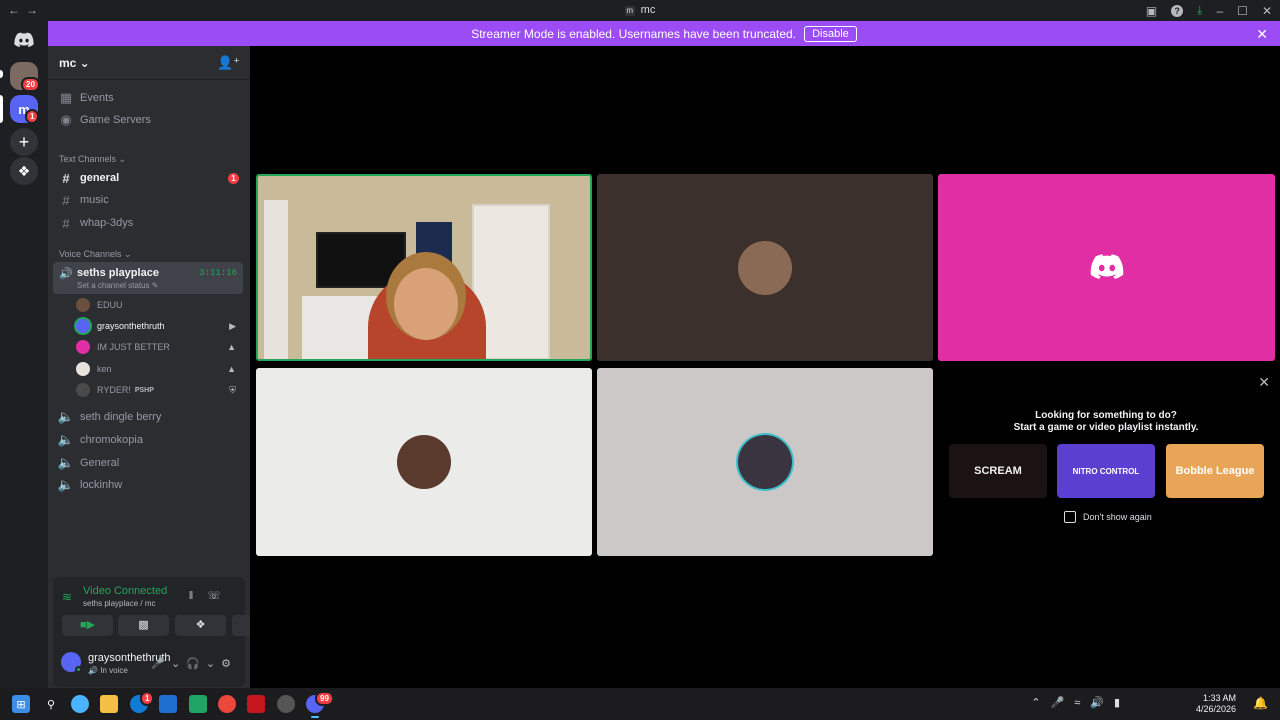 The width and height of the screenshot is (1280, 720). I want to click on help-icon: ?, so click(1177, 10).